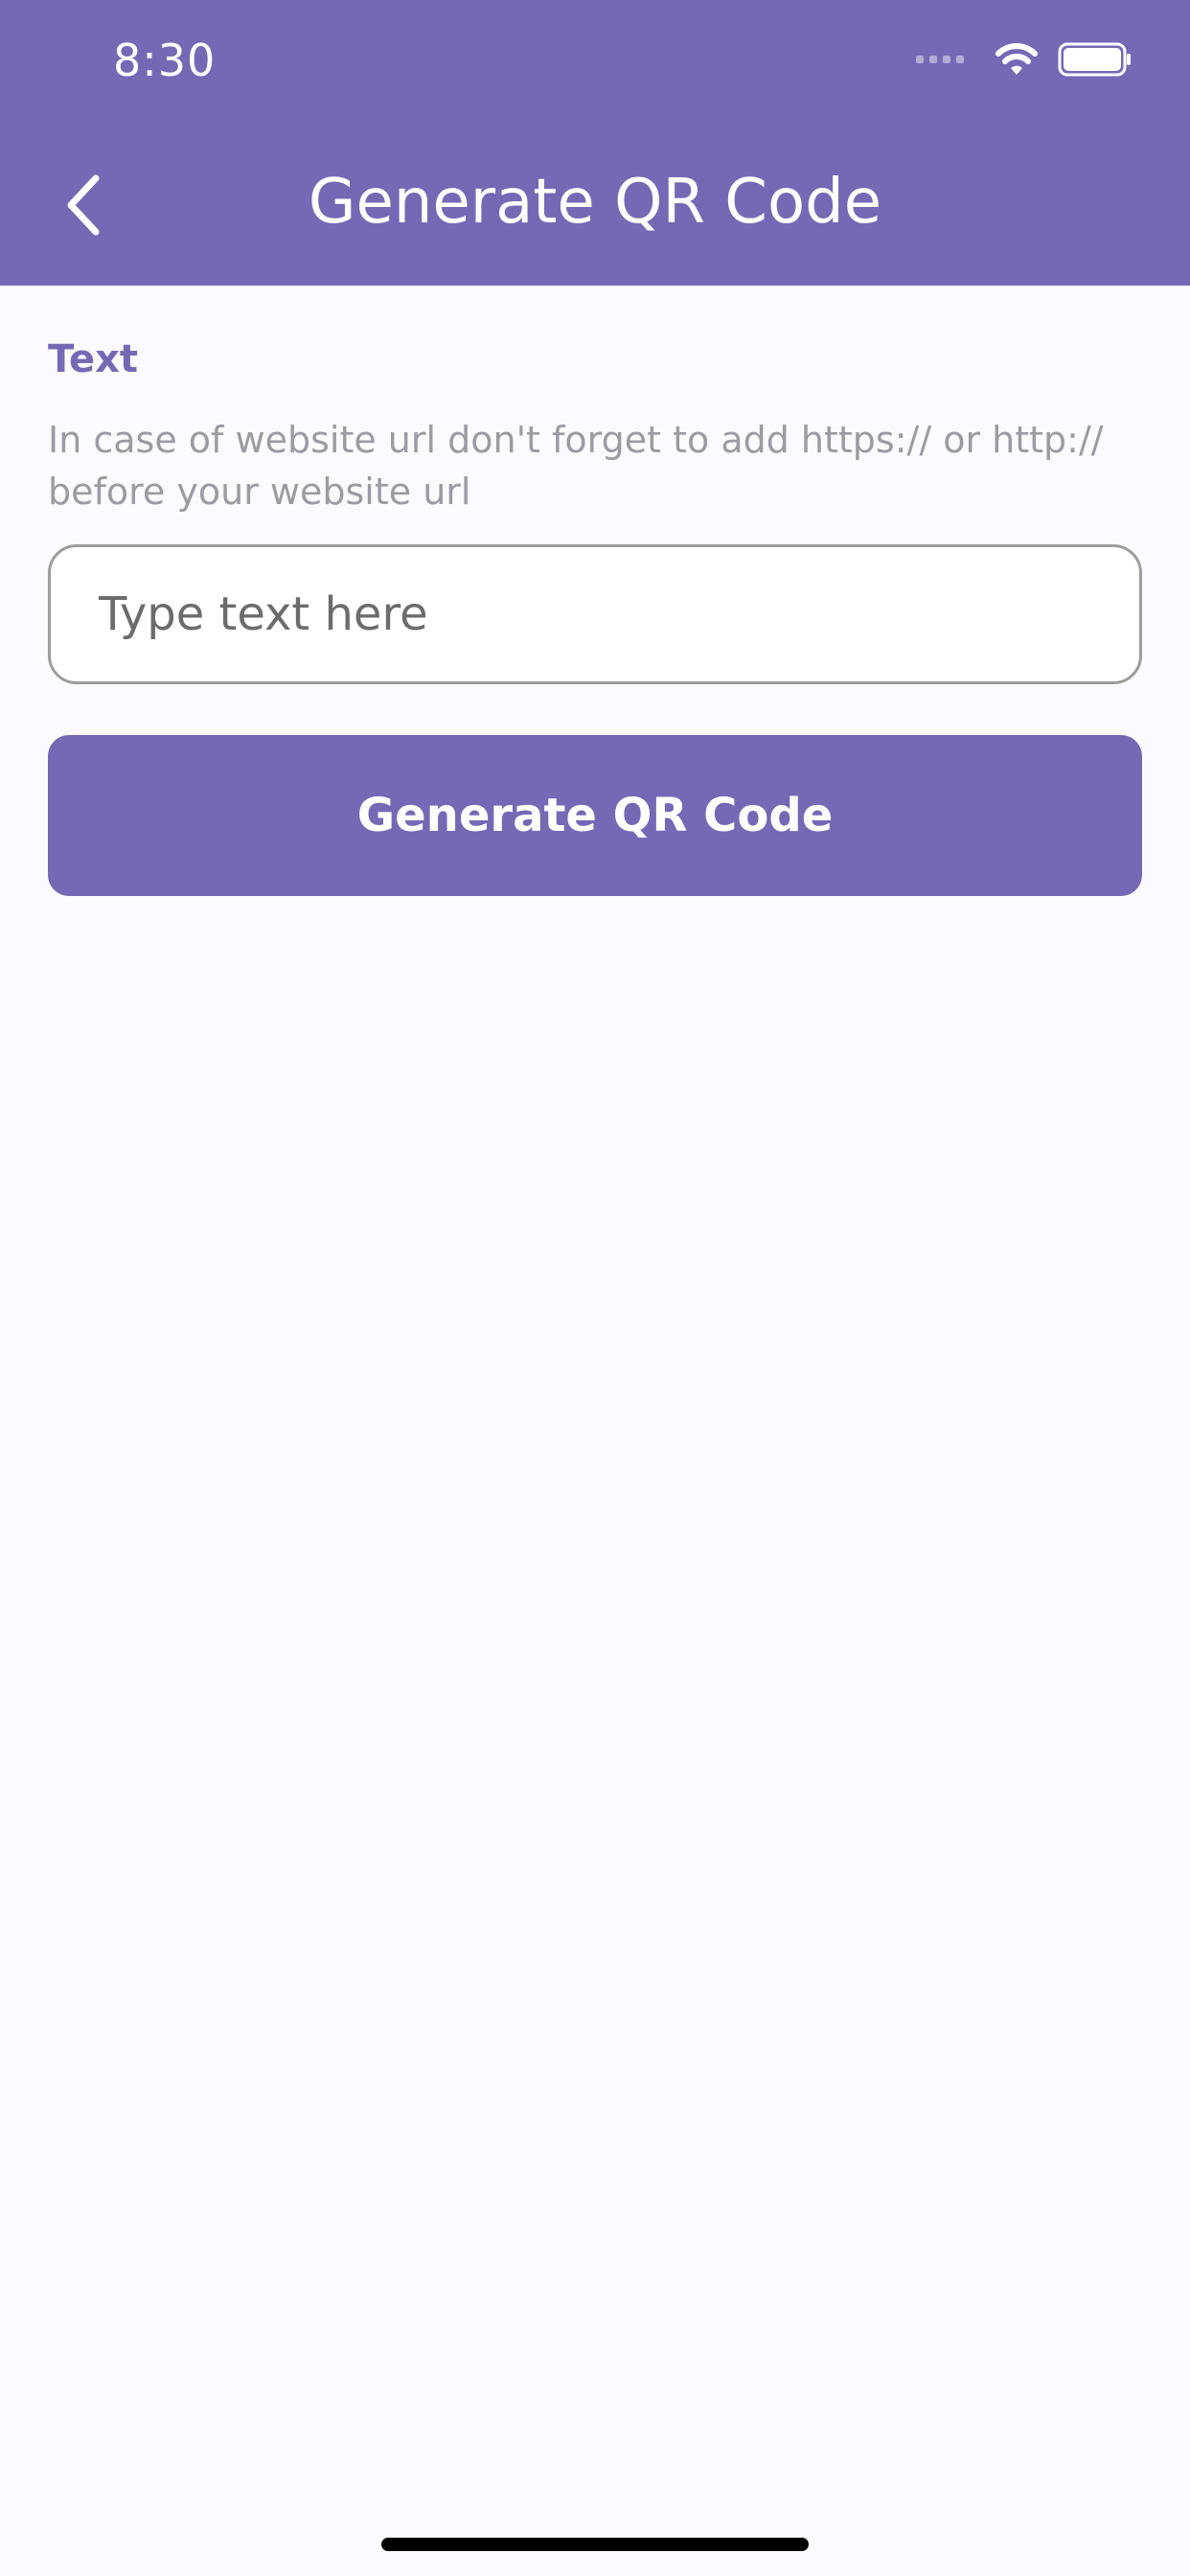 The image size is (1190, 2576). What do you see at coordinates (165, 60) in the screenshot?
I see `status-time: 8:30` at bounding box center [165, 60].